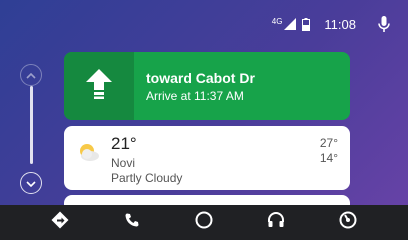 The image size is (408, 240). I want to click on car-menu-icon, so click(348, 222).